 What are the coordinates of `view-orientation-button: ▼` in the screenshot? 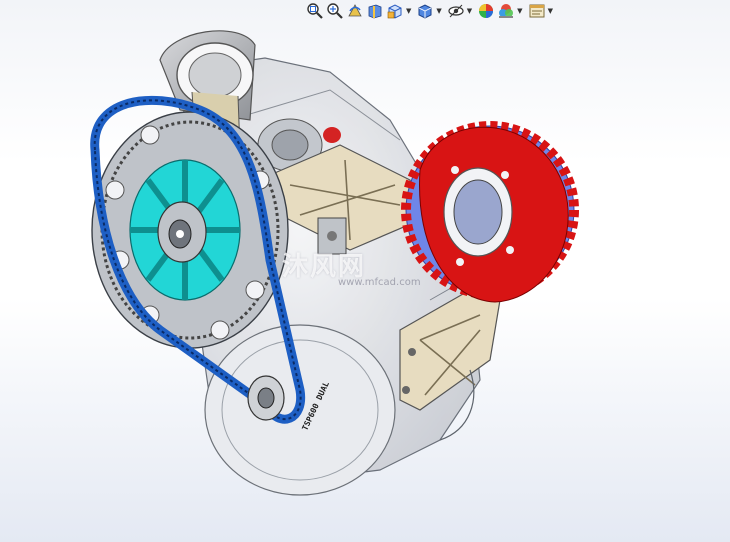 It's located at (400, 11).